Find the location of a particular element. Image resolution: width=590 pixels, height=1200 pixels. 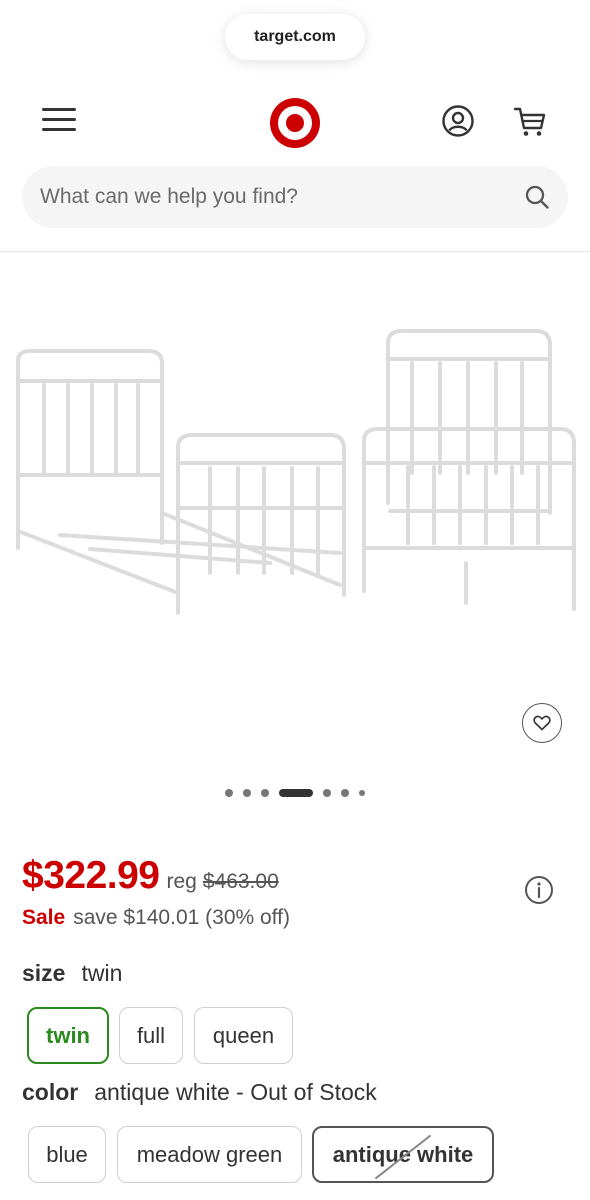

price-row: $322.99 reg $463.00 is located at coordinates (150, 876).